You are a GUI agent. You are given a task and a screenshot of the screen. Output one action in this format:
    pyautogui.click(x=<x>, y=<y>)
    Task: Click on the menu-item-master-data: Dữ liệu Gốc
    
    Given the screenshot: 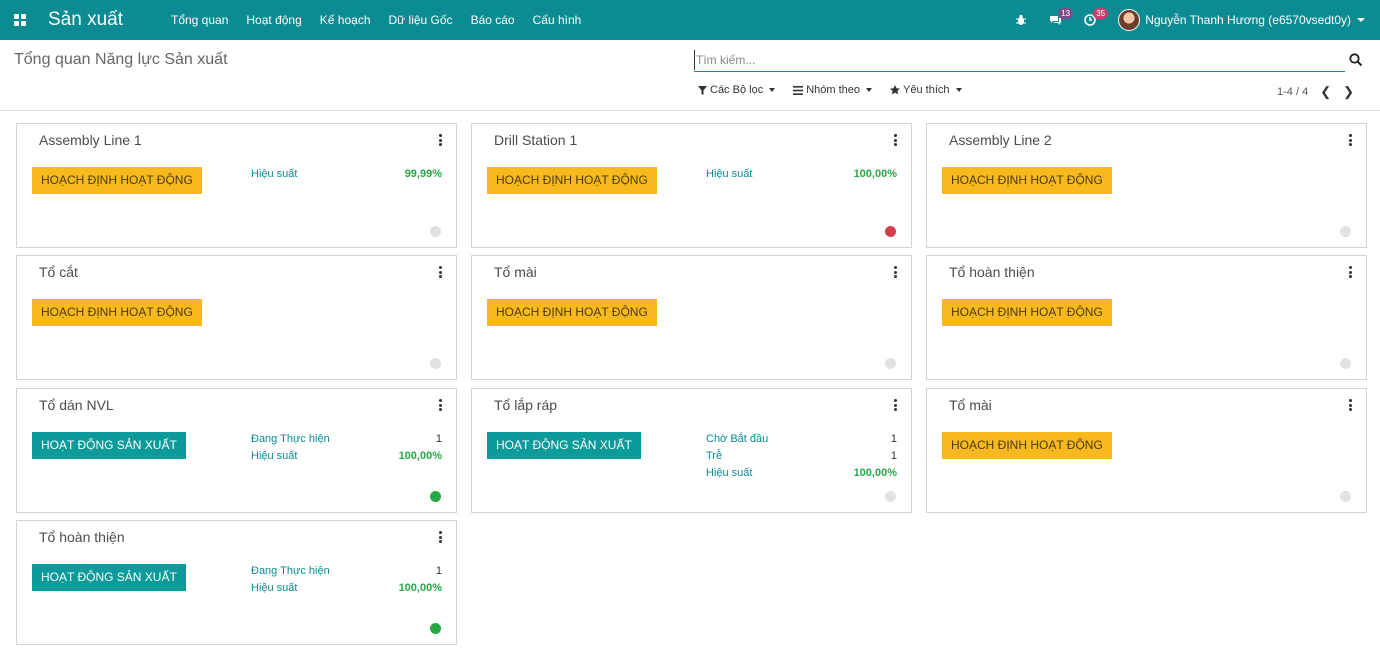 What is the action you would take?
    pyautogui.click(x=421, y=20)
    